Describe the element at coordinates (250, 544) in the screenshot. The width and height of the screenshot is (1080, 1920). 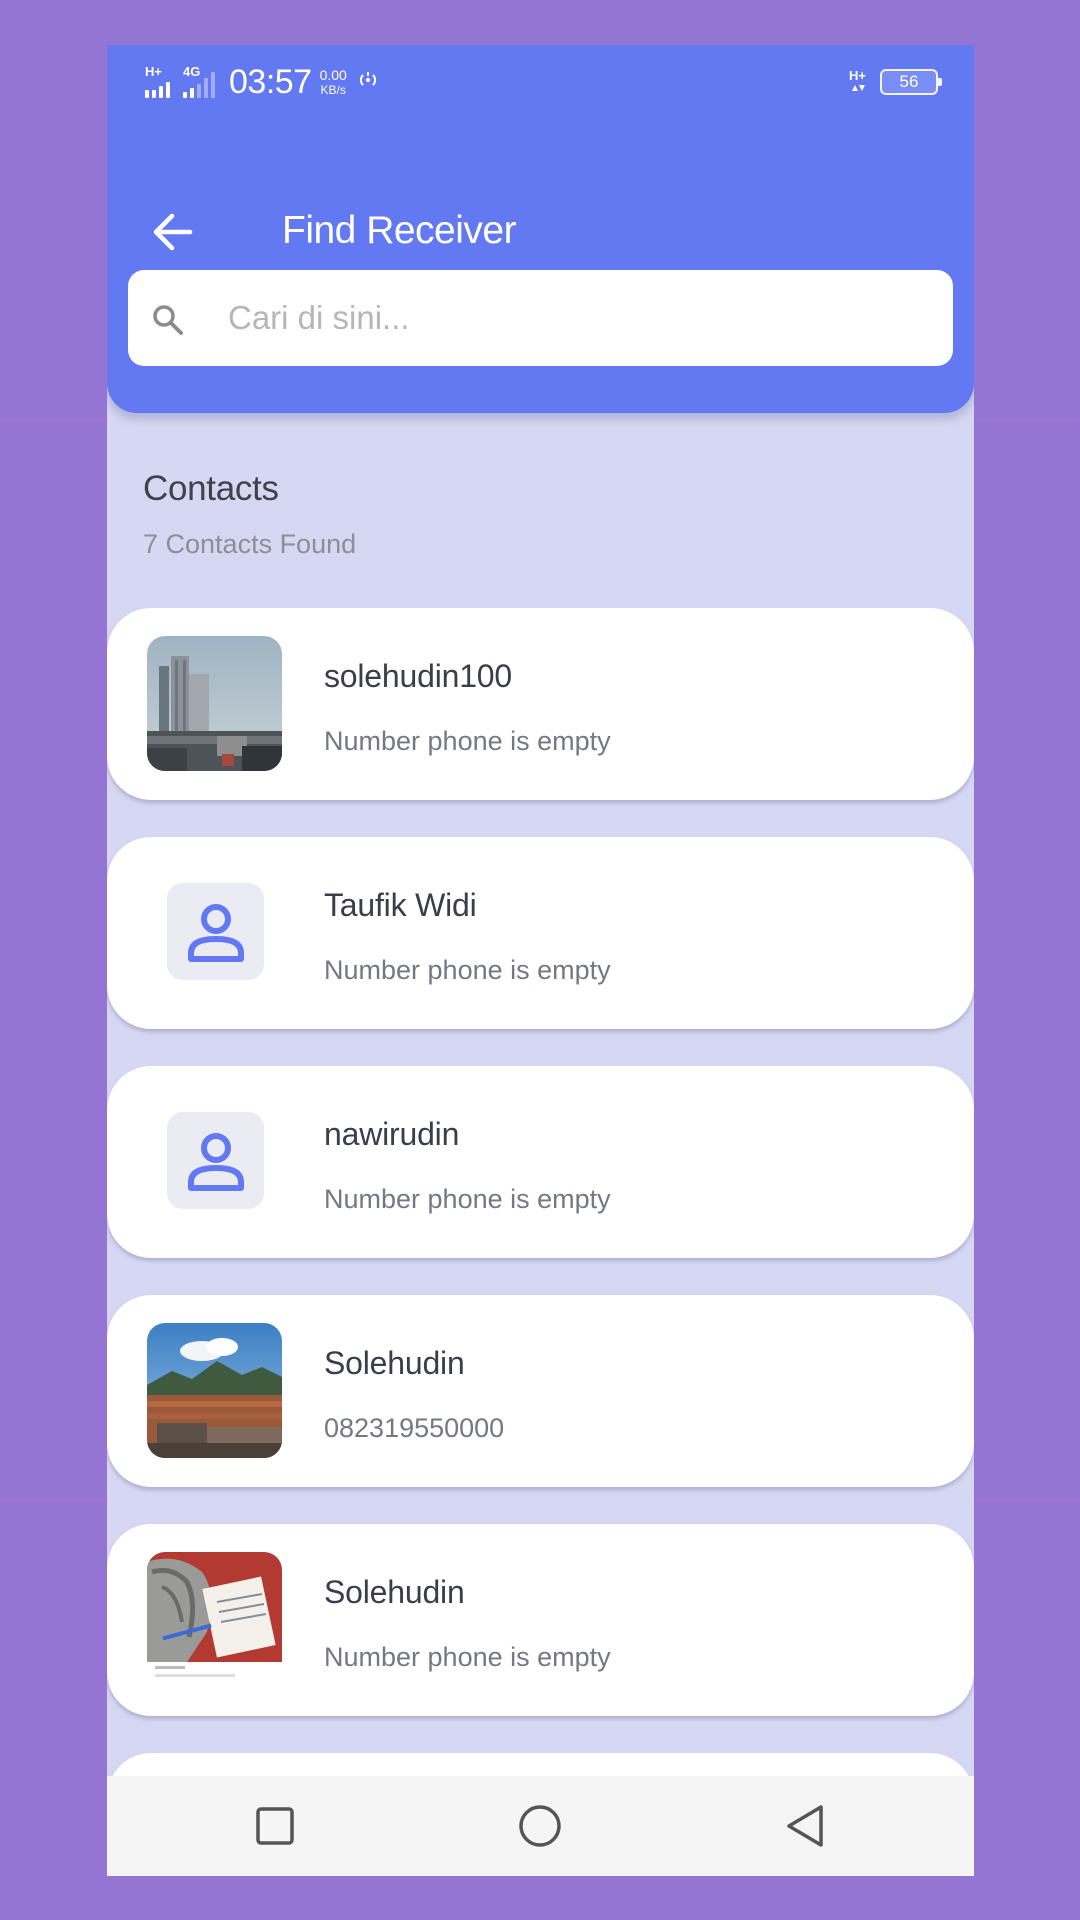
I see `contacts-count: 7 Contacts Found` at that location.